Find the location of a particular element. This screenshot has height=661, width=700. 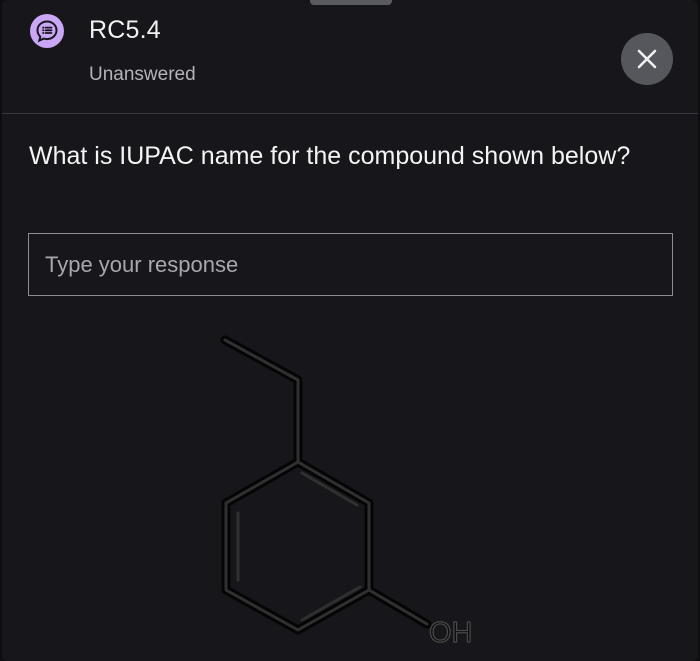

close-button is located at coordinates (647, 59).